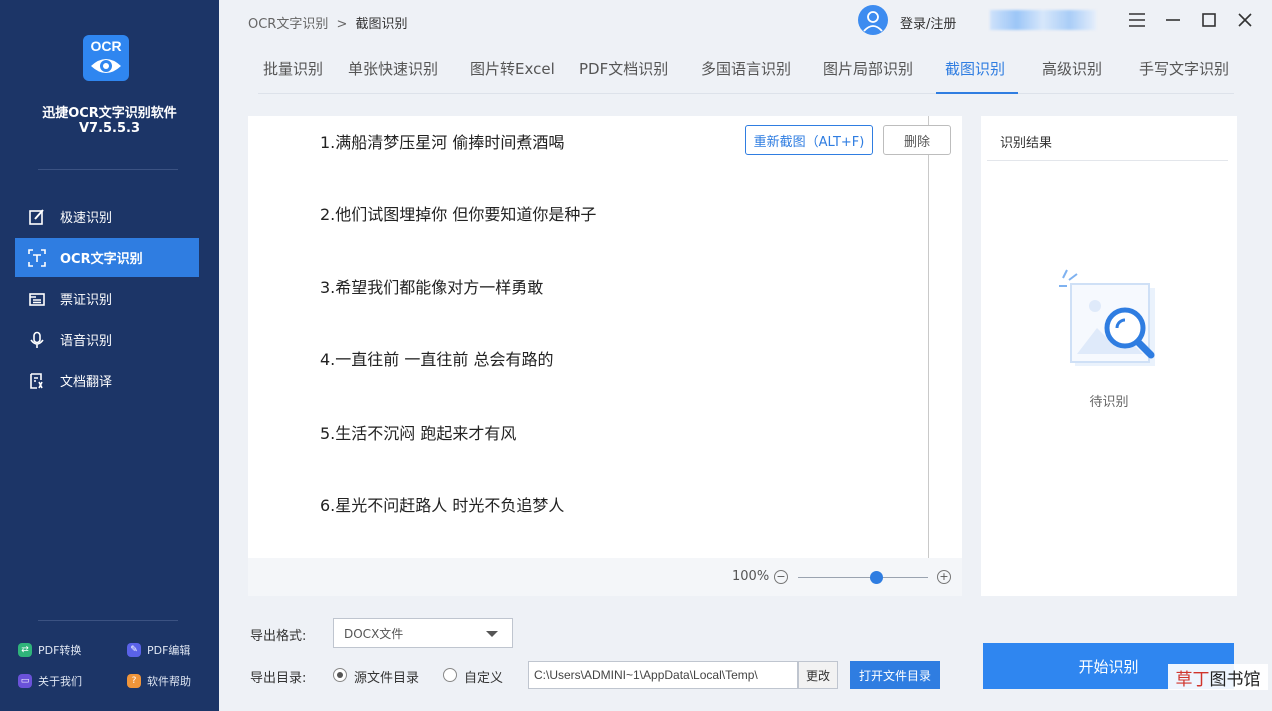  What do you see at coordinates (101, 259) in the screenshot?
I see `sidebar-item-label: OCR文字识别` at bounding box center [101, 259].